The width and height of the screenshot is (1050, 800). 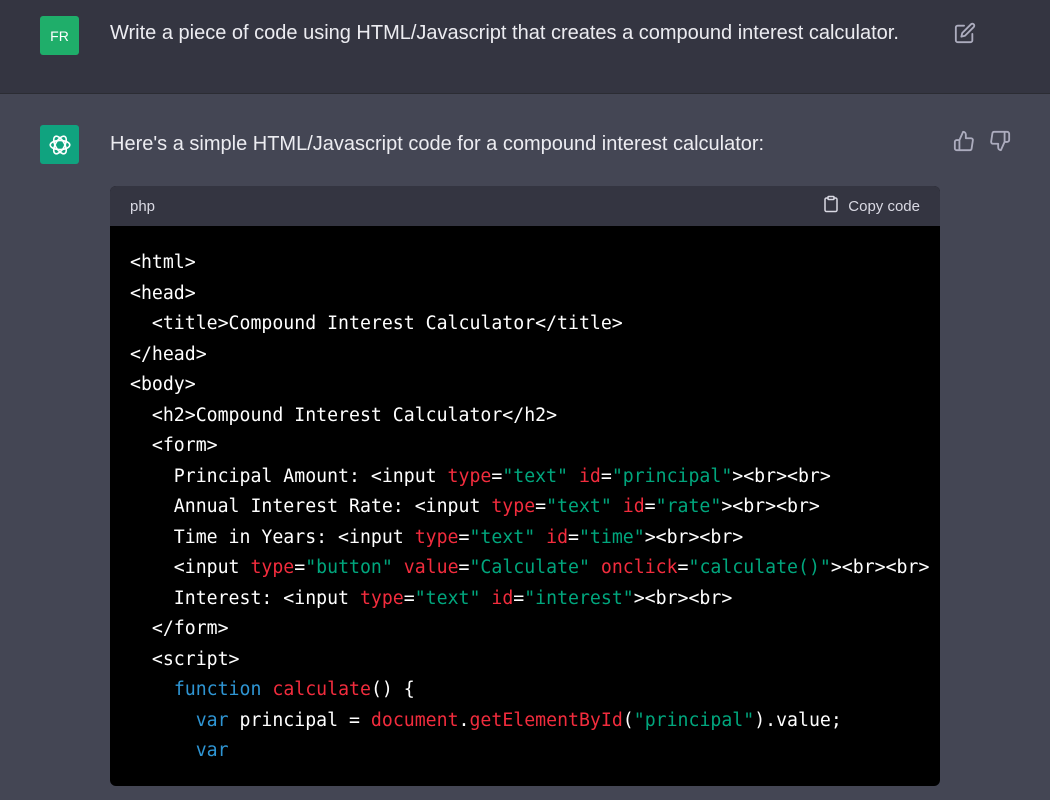 What do you see at coordinates (688, 506) in the screenshot?
I see `code-token: "rate"` at bounding box center [688, 506].